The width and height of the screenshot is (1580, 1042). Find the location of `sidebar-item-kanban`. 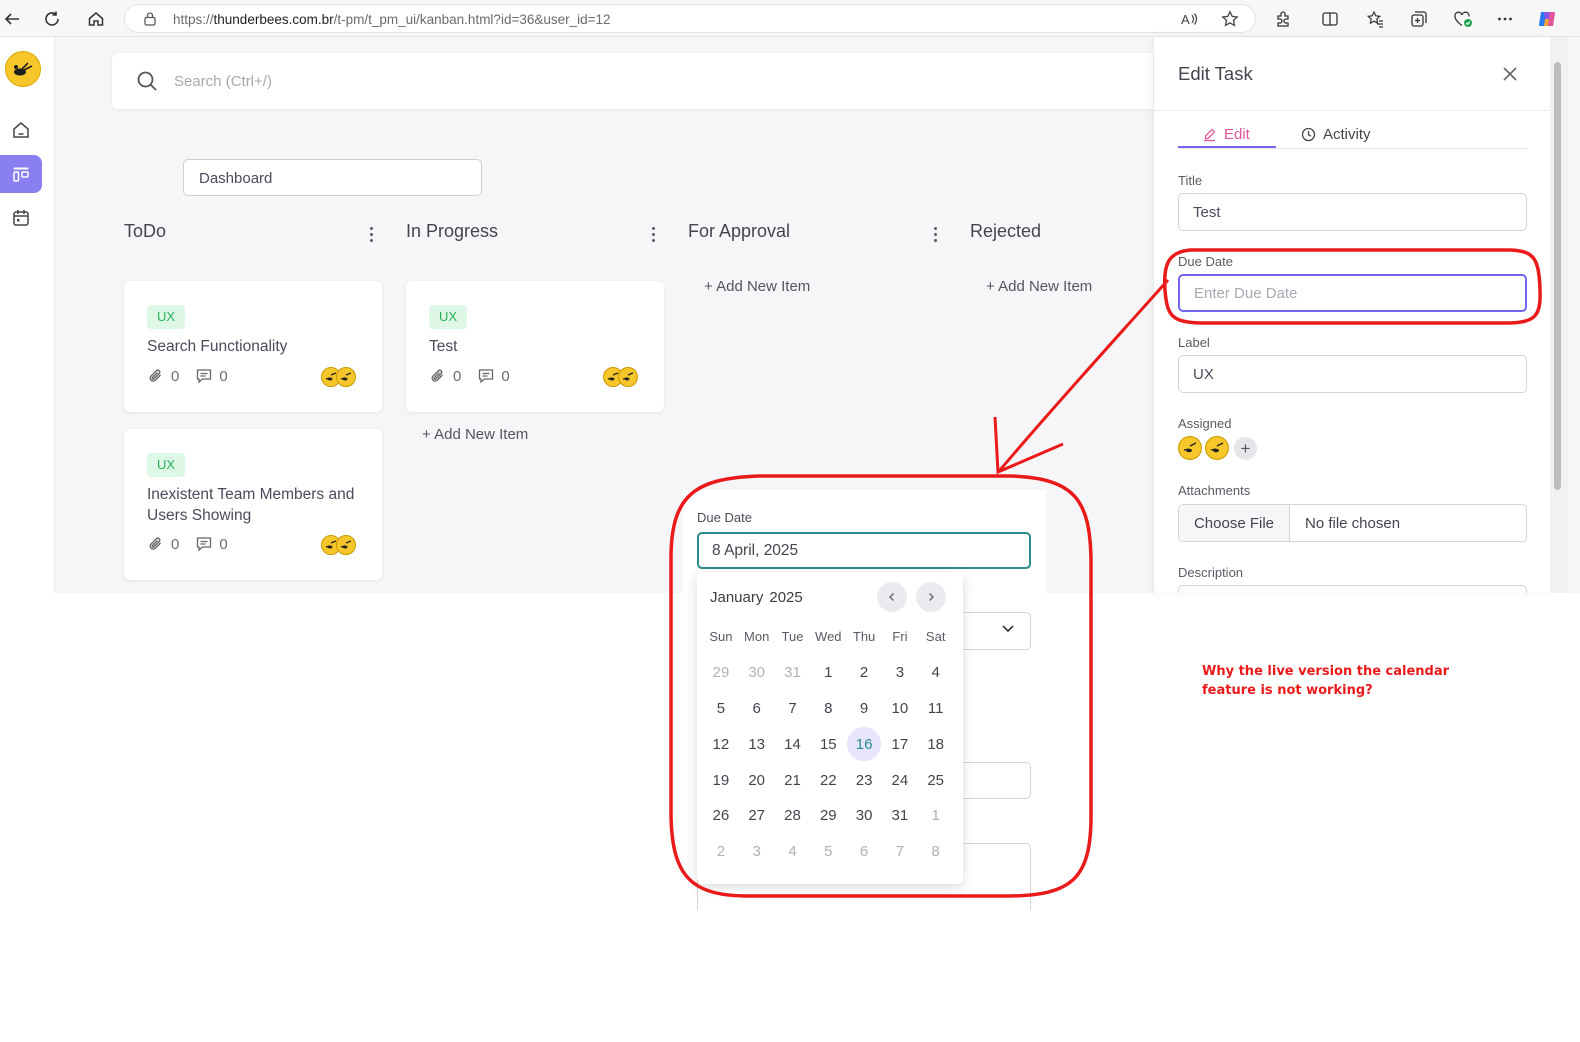

sidebar-item-kanban is located at coordinates (21, 174).